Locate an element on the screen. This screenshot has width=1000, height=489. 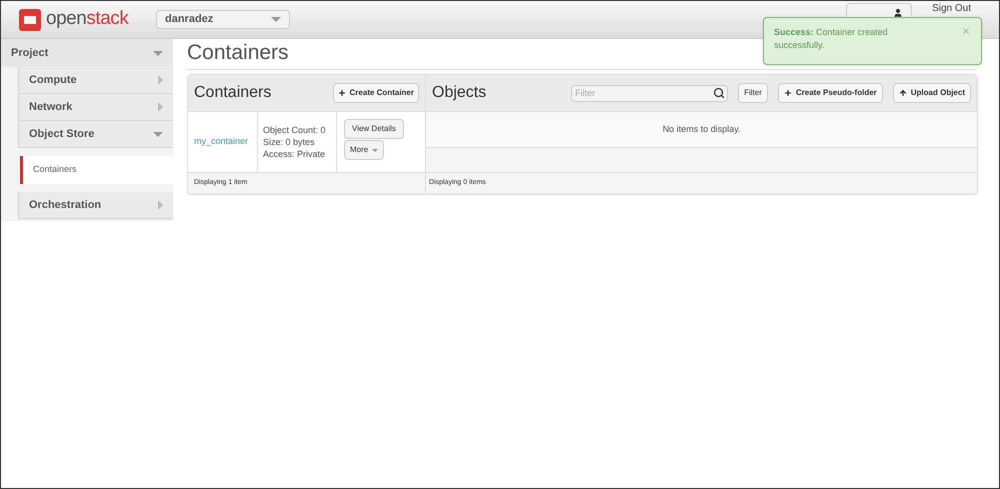
sidebar-item: Network is located at coordinates (95, 107).